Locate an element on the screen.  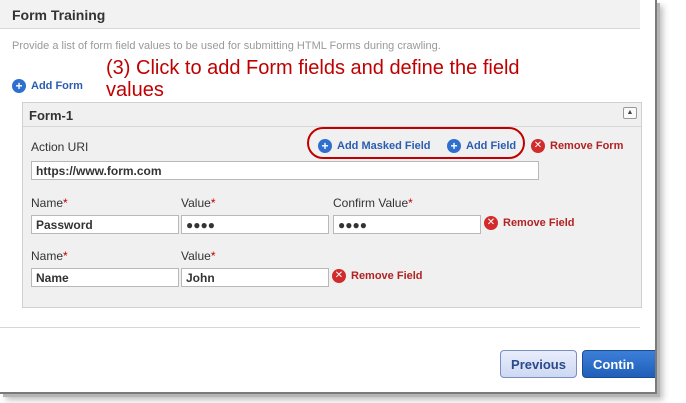
field-2-name-label: Name* is located at coordinates (49, 256).